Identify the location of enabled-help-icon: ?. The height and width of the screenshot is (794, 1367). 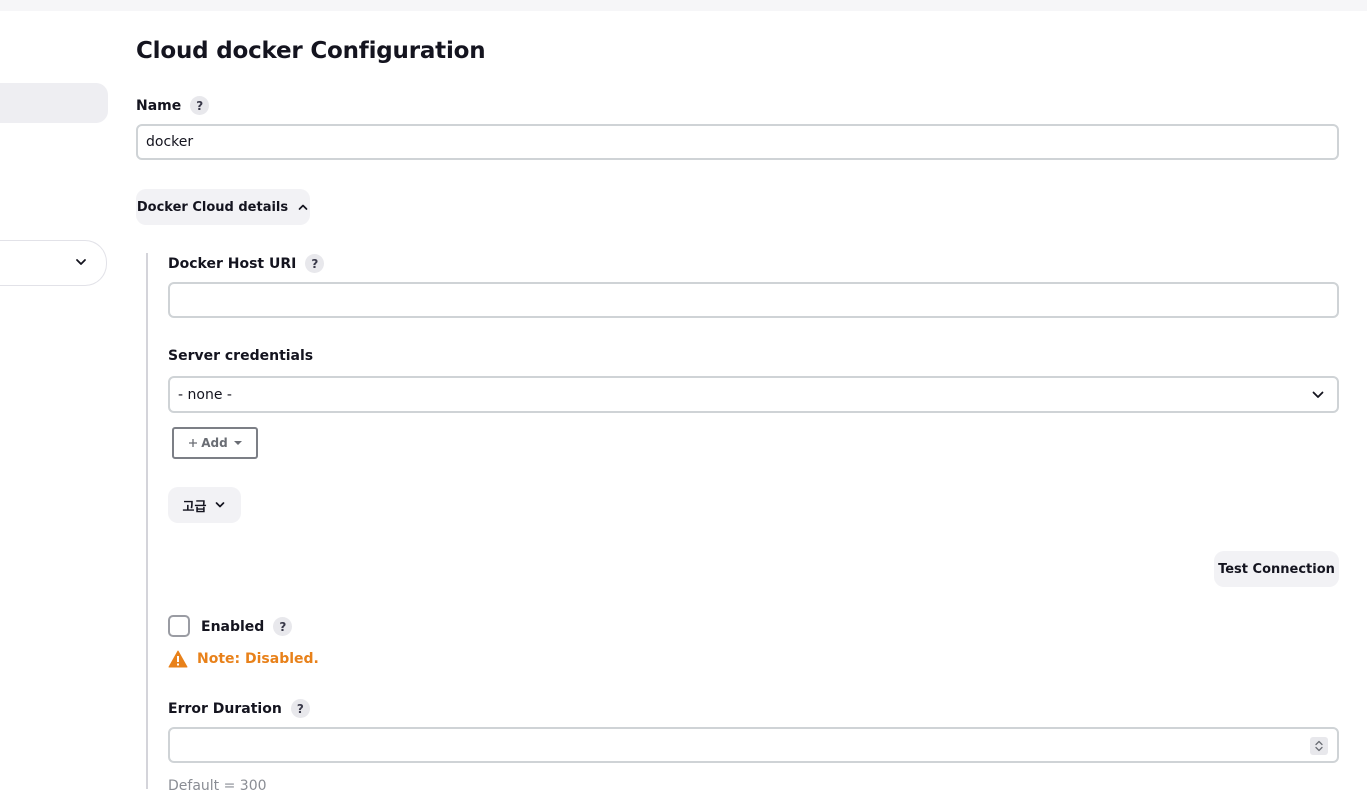
(283, 626).